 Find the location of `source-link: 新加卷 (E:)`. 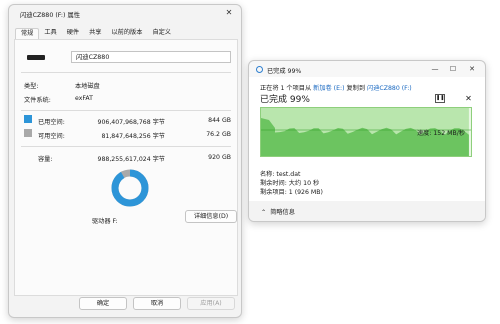

source-link: 新加卷 (E:) is located at coordinates (328, 88).